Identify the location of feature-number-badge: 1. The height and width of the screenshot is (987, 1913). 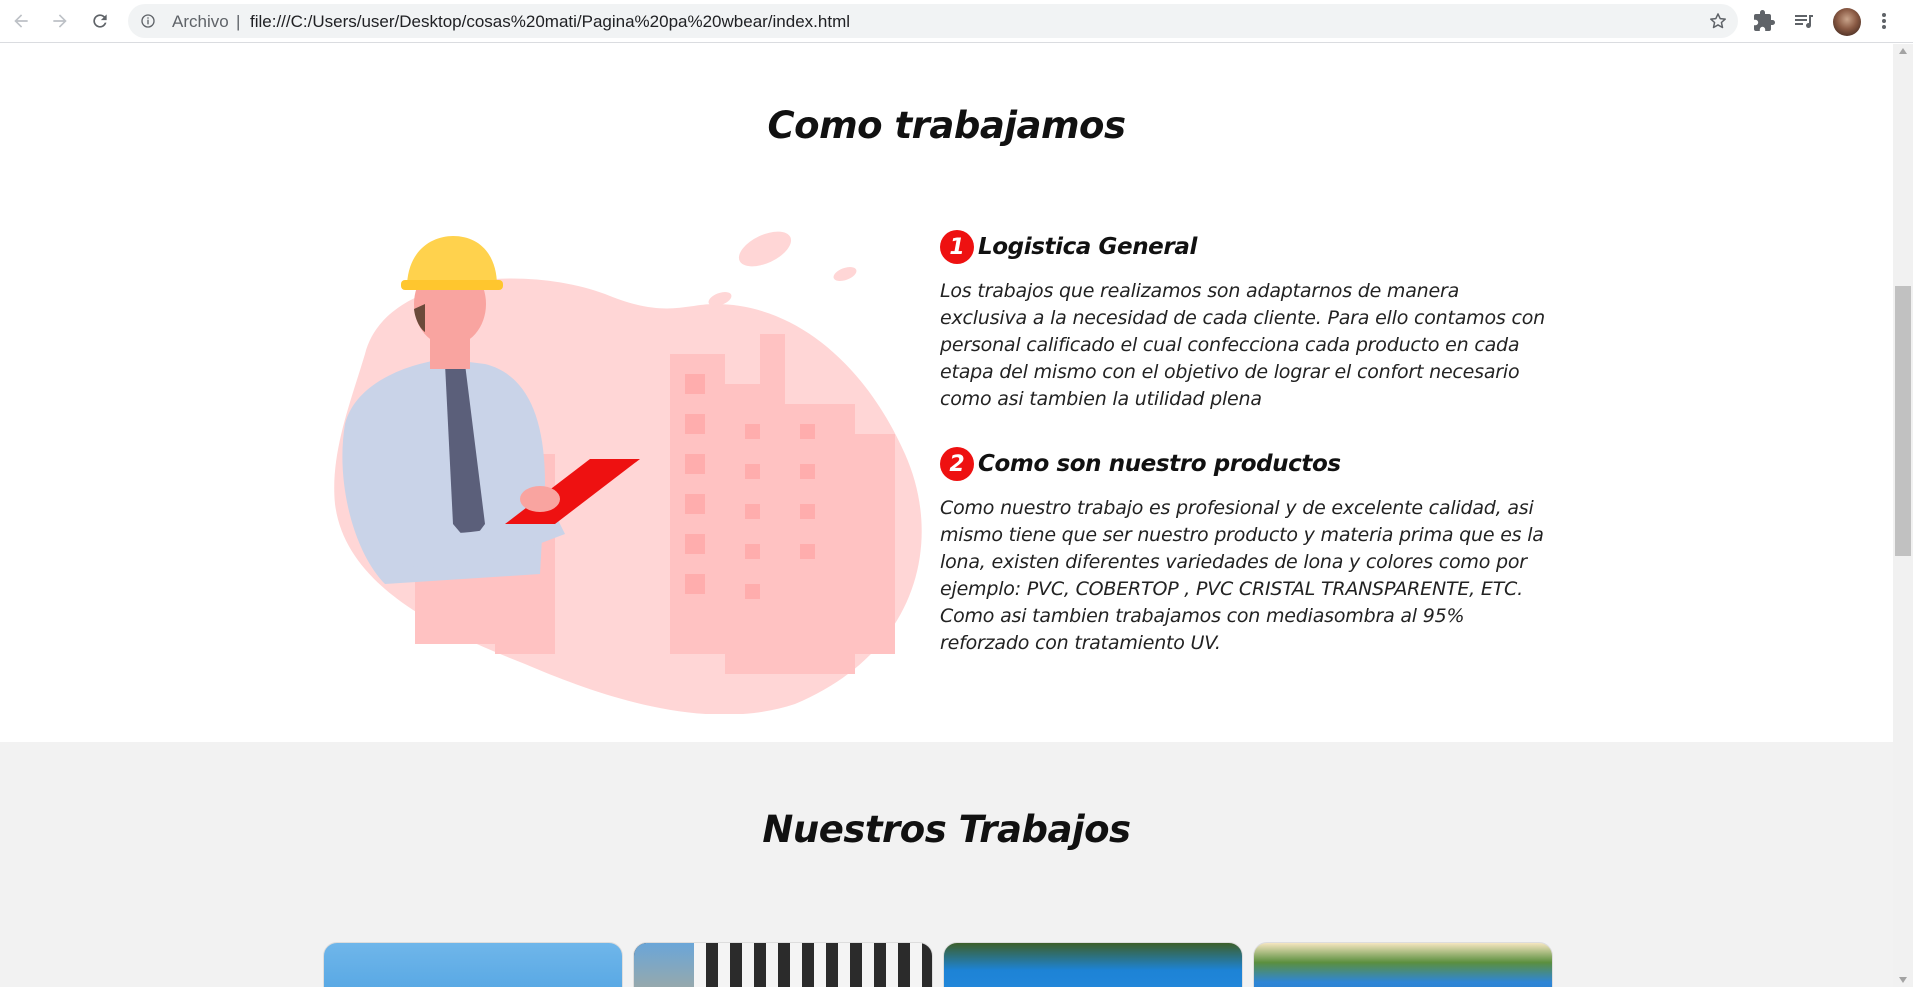
(957, 247).